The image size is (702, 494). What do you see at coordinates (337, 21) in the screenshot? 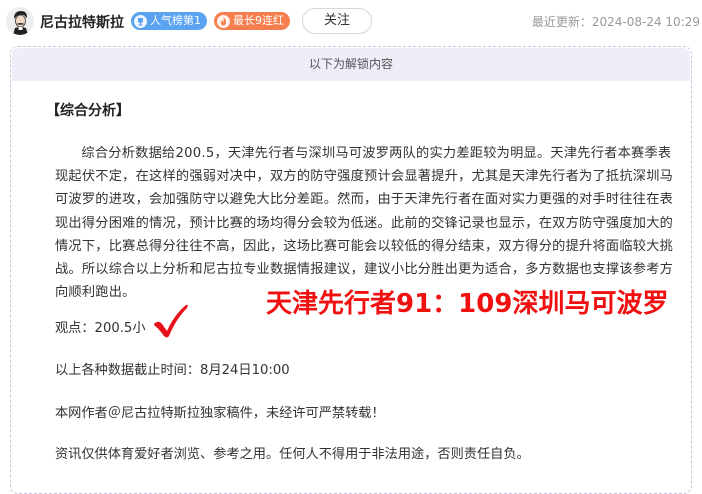
I see `follow-button: 关注` at bounding box center [337, 21].